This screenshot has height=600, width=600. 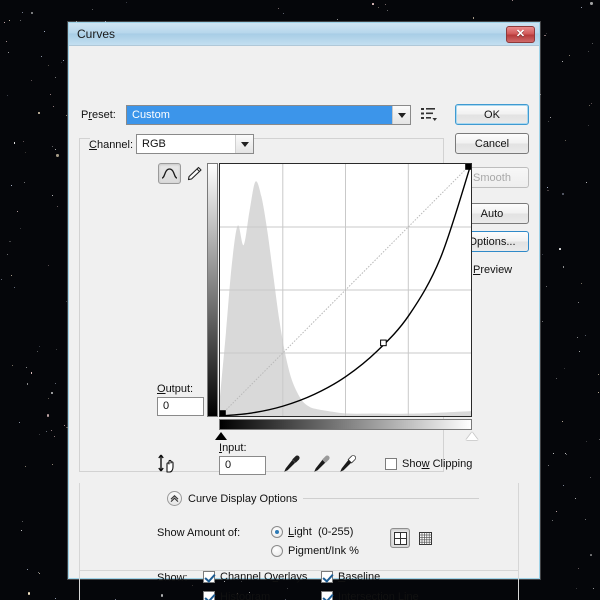 What do you see at coordinates (209, 595) in the screenshot?
I see `histogram-checkbox` at bounding box center [209, 595].